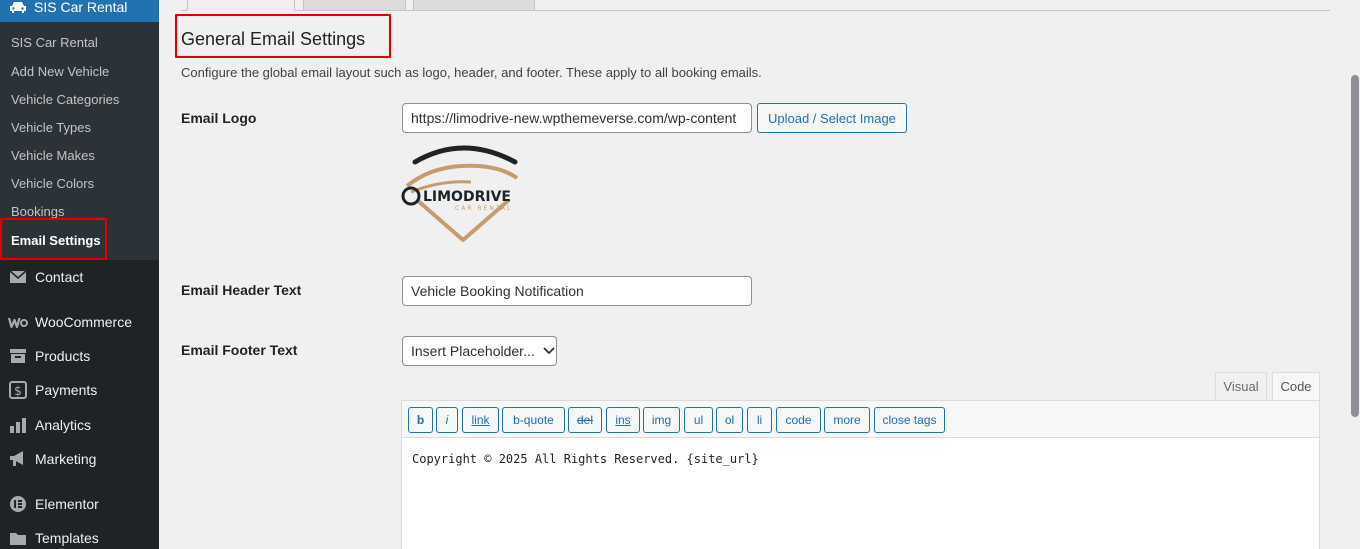  I want to click on tab-visual: Visual, so click(1241, 386).